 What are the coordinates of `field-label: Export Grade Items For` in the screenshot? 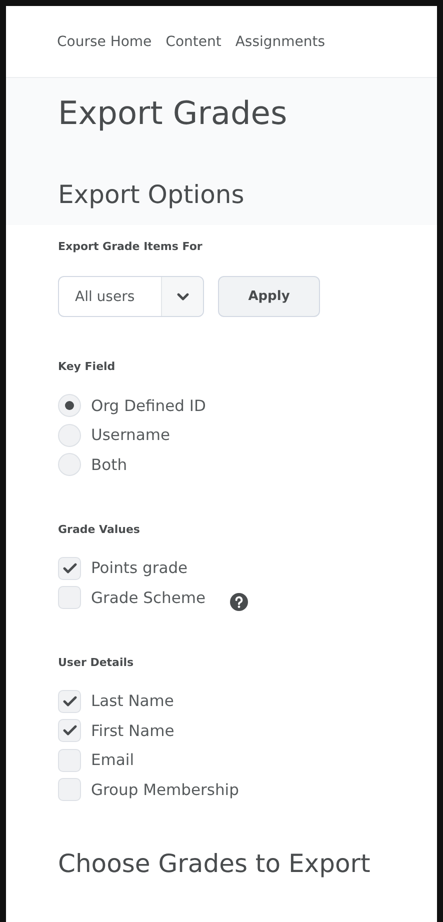 It's located at (131, 247).